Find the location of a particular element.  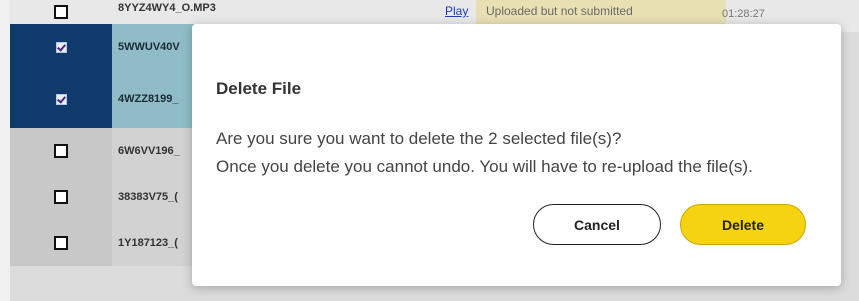

delete-button: Delete is located at coordinates (743, 224).